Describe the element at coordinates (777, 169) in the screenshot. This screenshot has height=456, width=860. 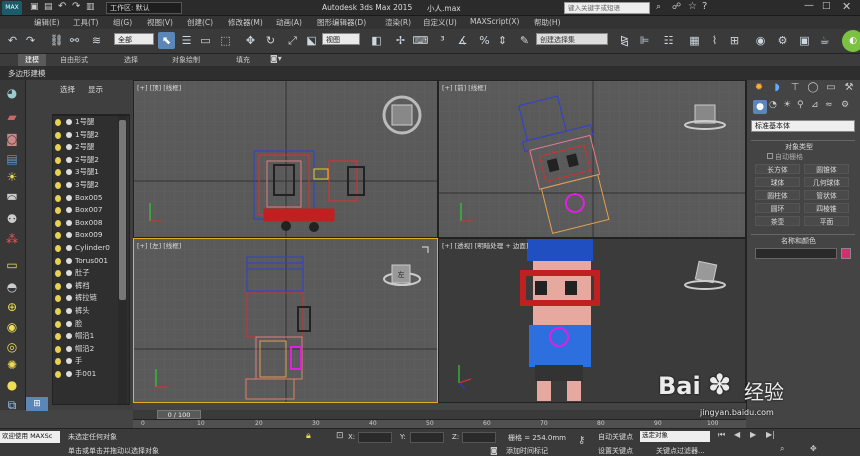
I see `box-button: 长方体` at that location.